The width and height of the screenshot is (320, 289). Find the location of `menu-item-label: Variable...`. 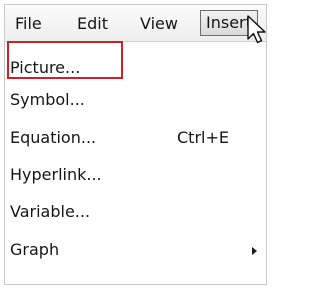

menu-item-label: Variable... is located at coordinates (50, 211).